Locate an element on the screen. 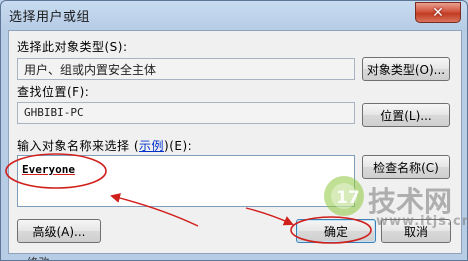  check-names-button: 检查名称(C) is located at coordinates (406, 167).